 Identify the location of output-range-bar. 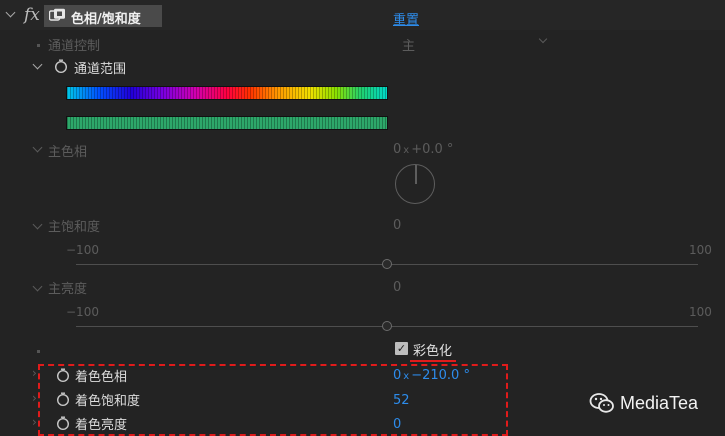
(227, 123).